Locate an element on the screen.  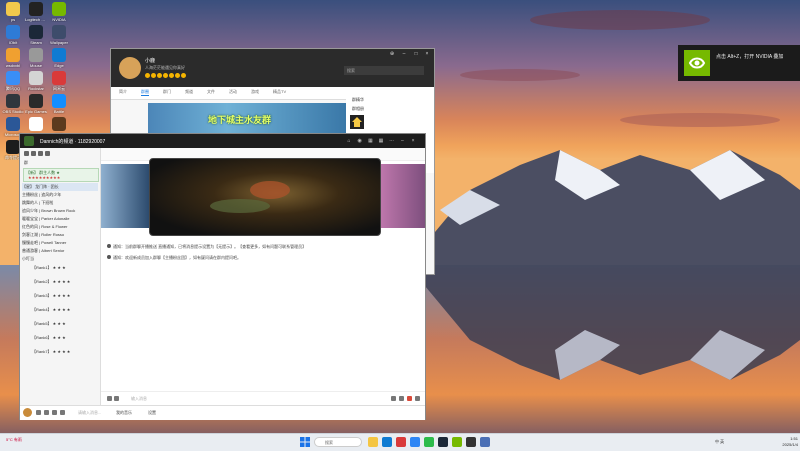
qq-icon is located at coordinates (415, 442).